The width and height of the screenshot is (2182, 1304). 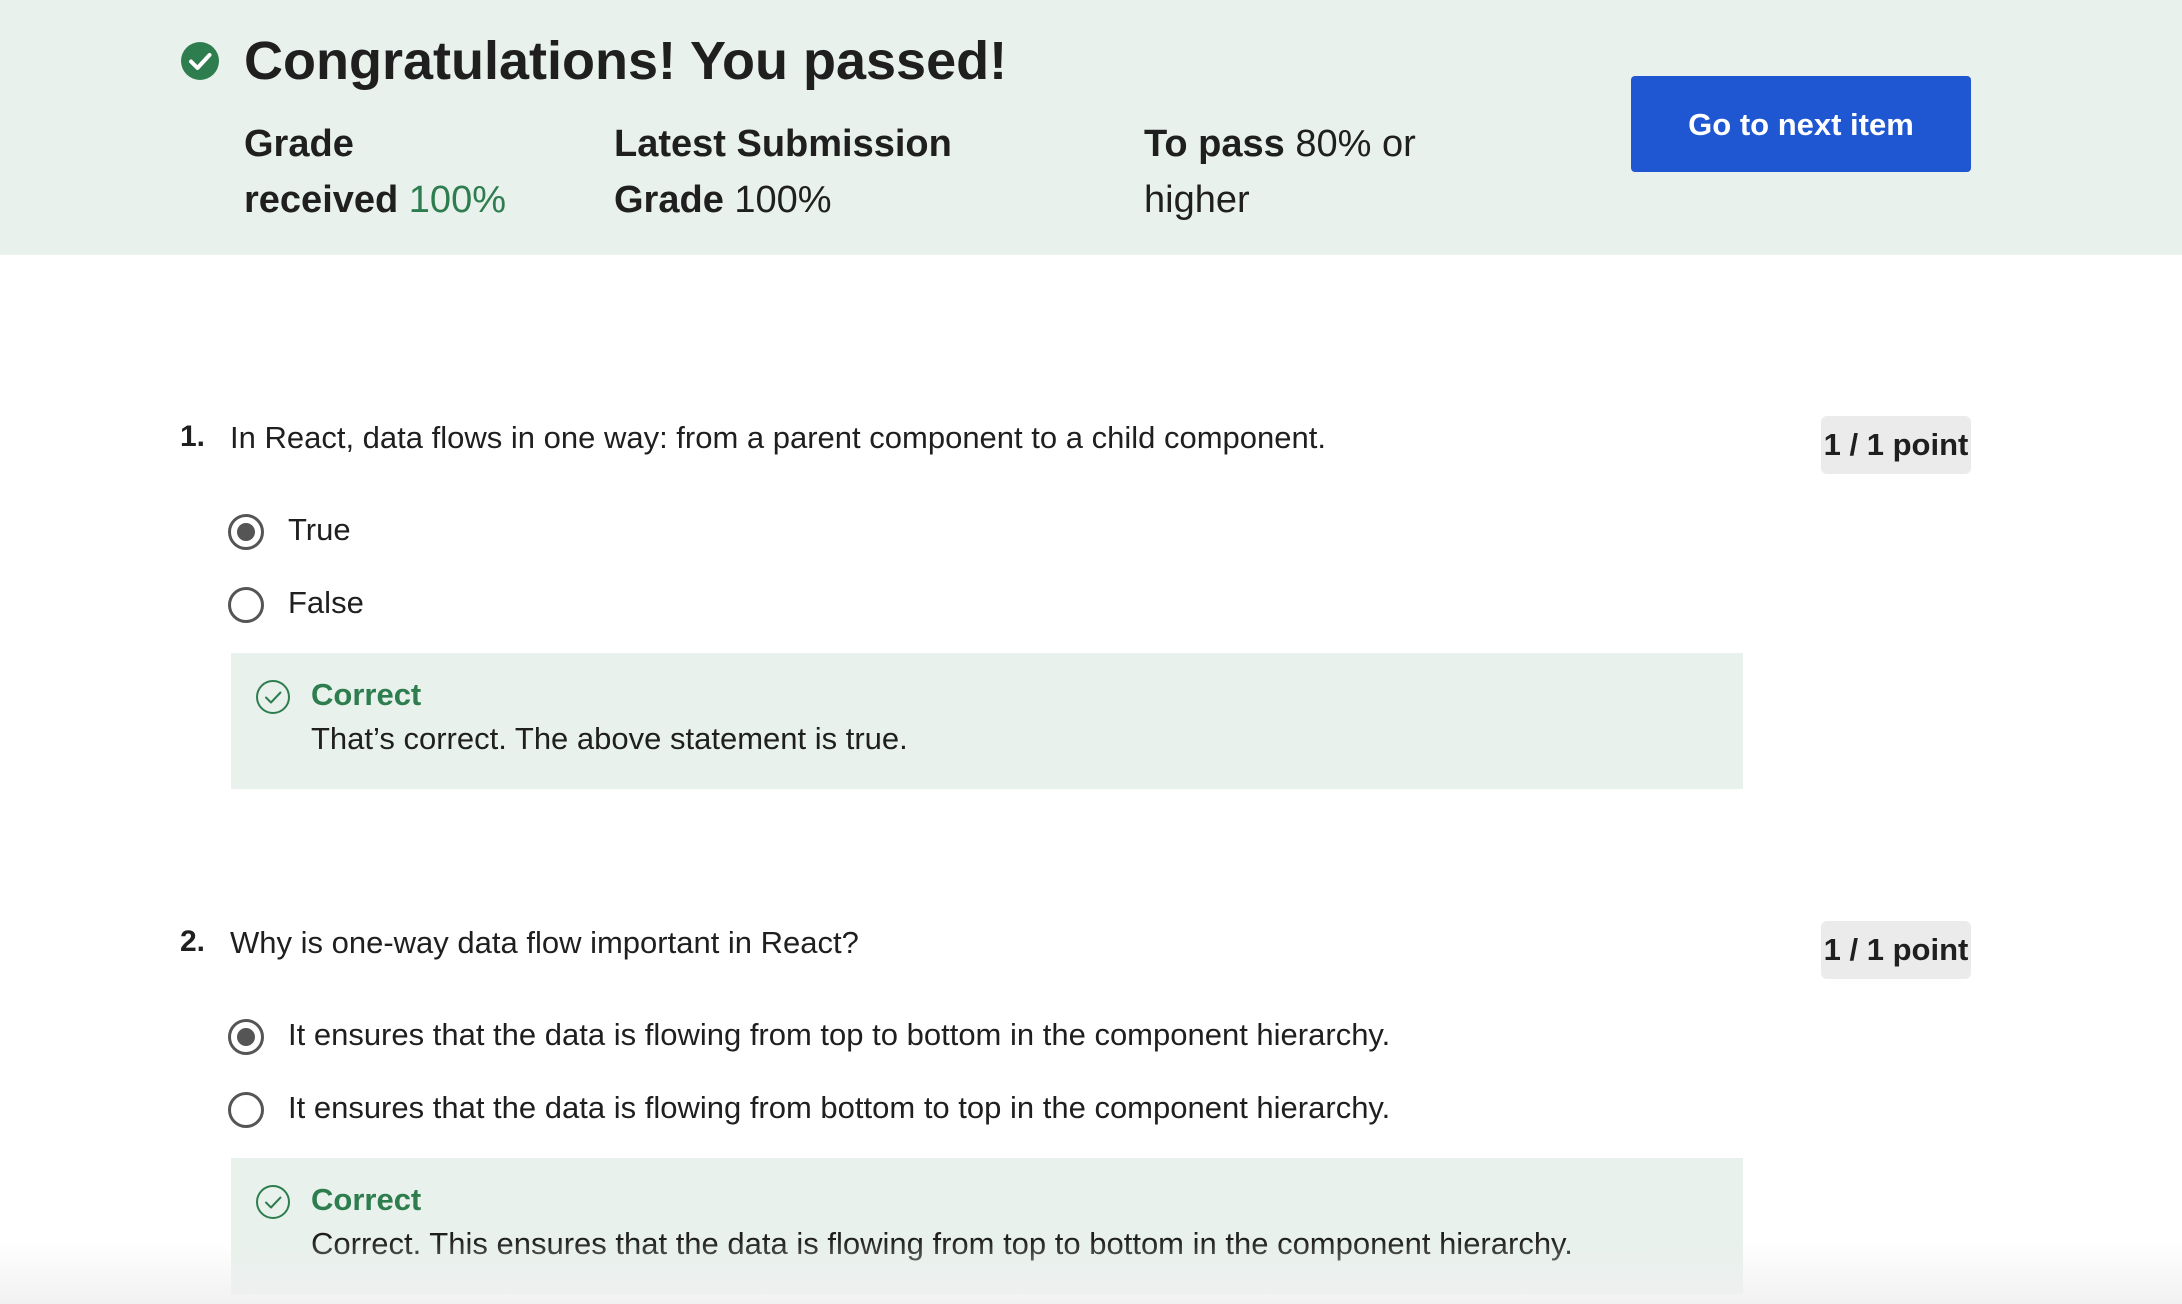 I want to click on grade-value: 100%, so click(x=457, y=200).